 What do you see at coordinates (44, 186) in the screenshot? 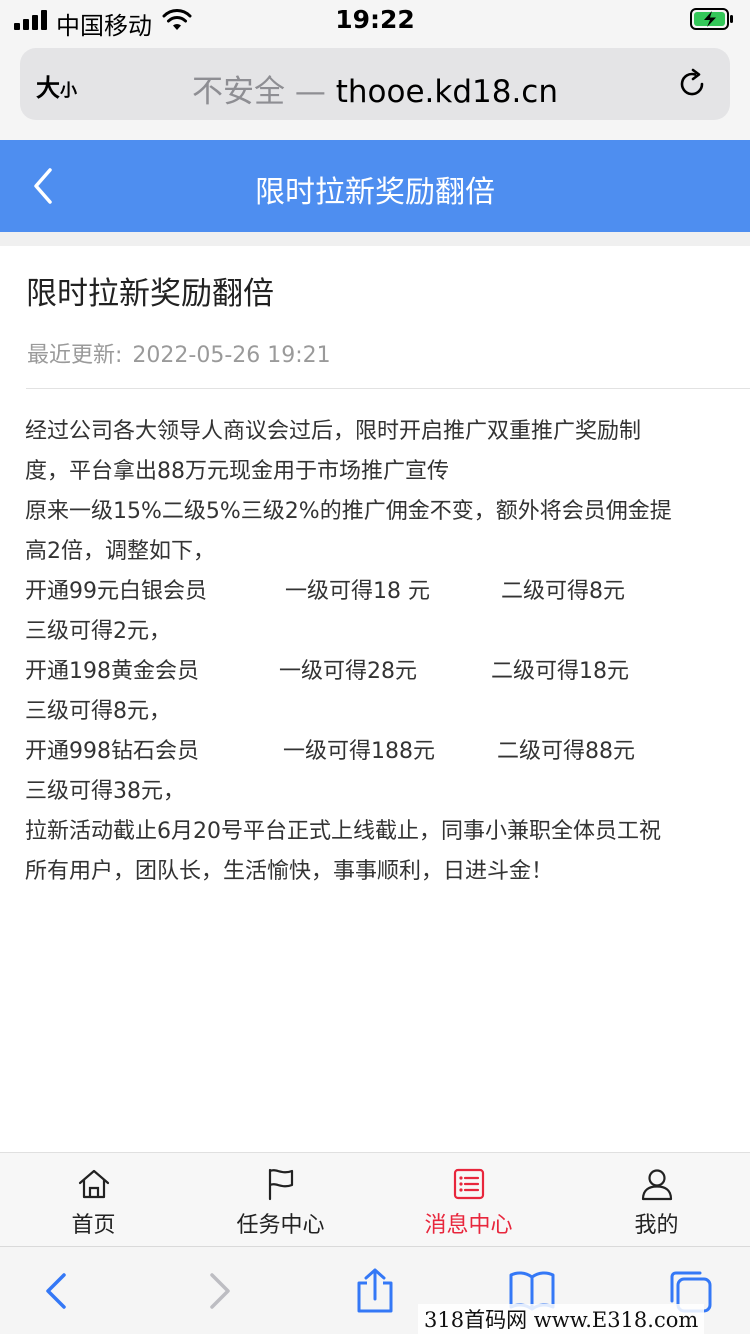
I see `back-arrow-icon` at bounding box center [44, 186].